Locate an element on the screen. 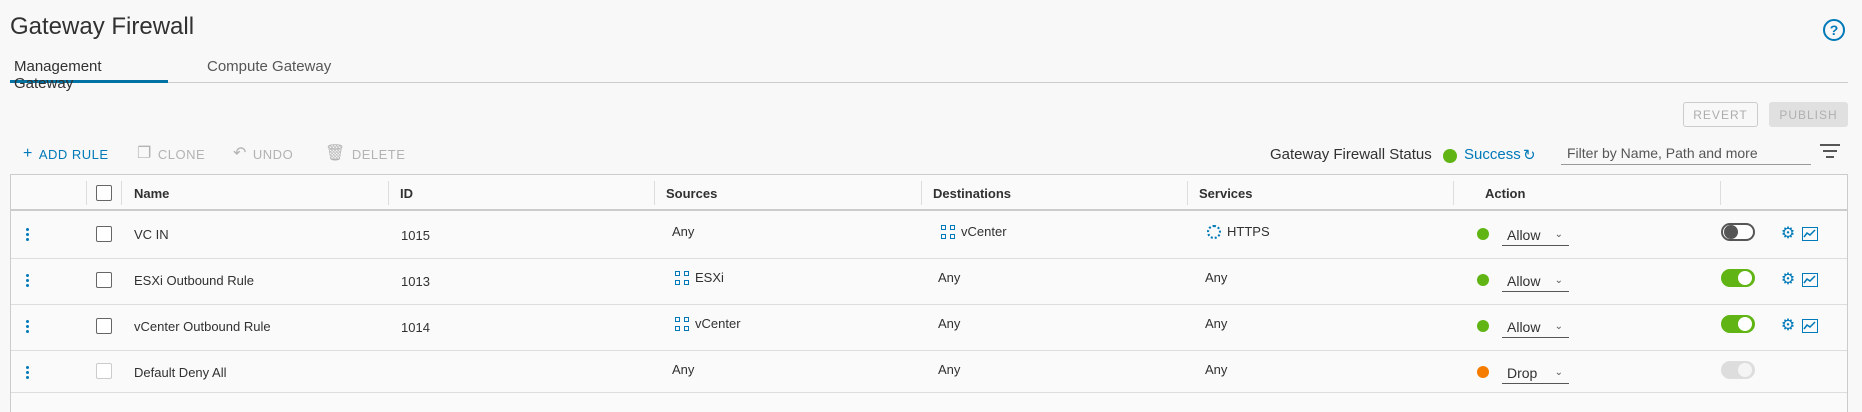  rule-sources: ESXi is located at coordinates (699, 277).